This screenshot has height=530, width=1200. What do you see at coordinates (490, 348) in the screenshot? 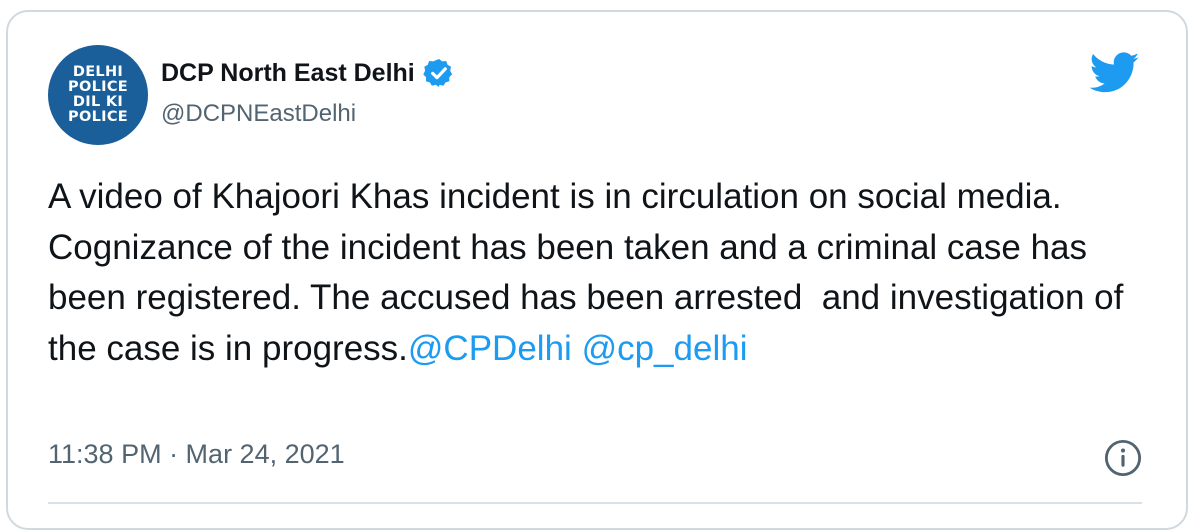
I see `mention-link: @CPDelhi` at bounding box center [490, 348].